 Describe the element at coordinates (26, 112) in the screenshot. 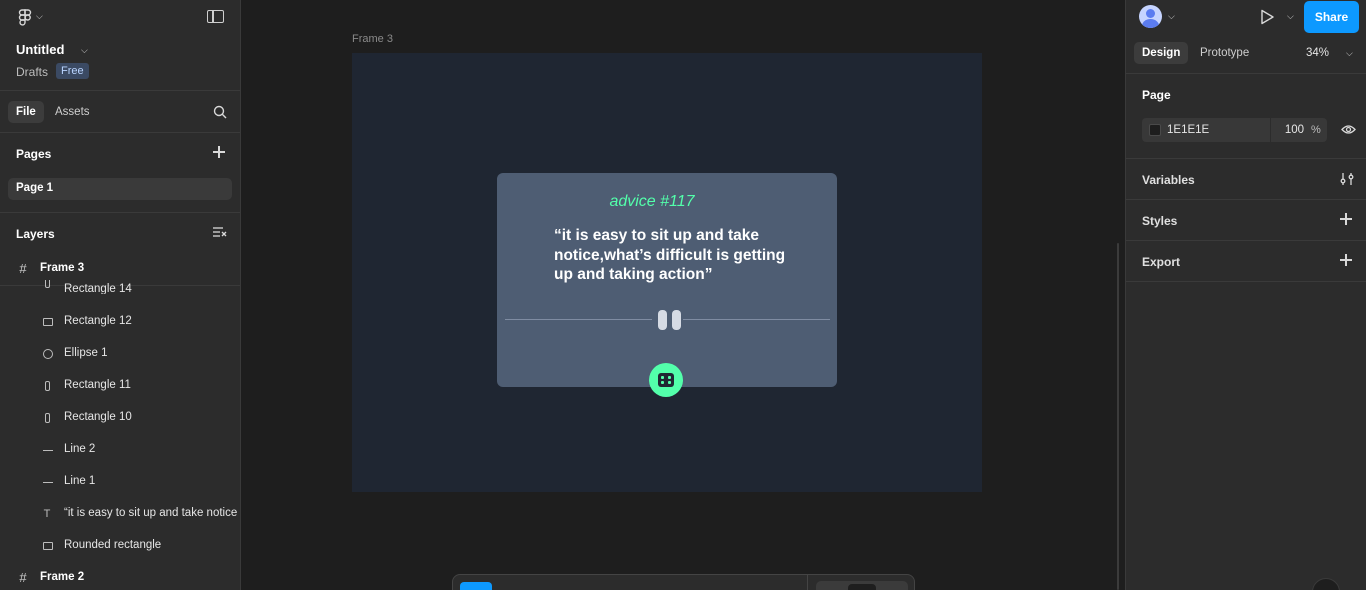

I see `tab-file: File` at that location.